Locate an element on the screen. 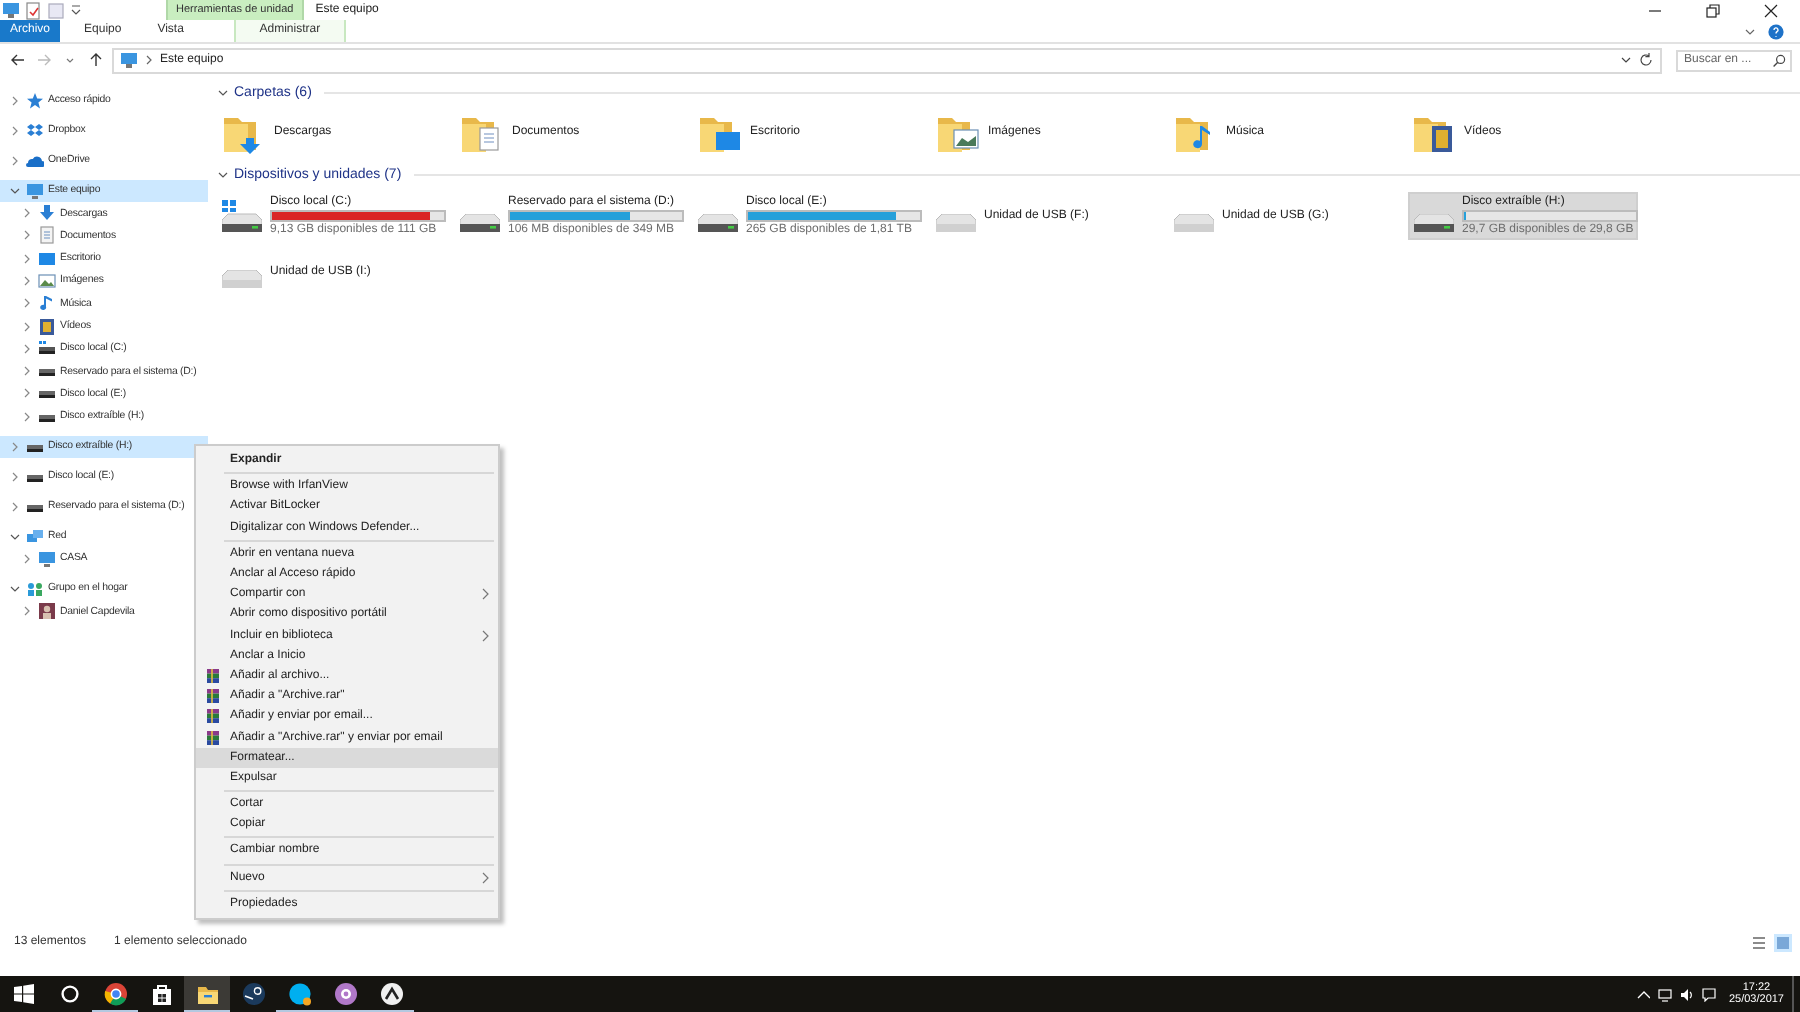 The width and height of the screenshot is (1800, 1012). taskbar-app is located at coordinates (207, 994).